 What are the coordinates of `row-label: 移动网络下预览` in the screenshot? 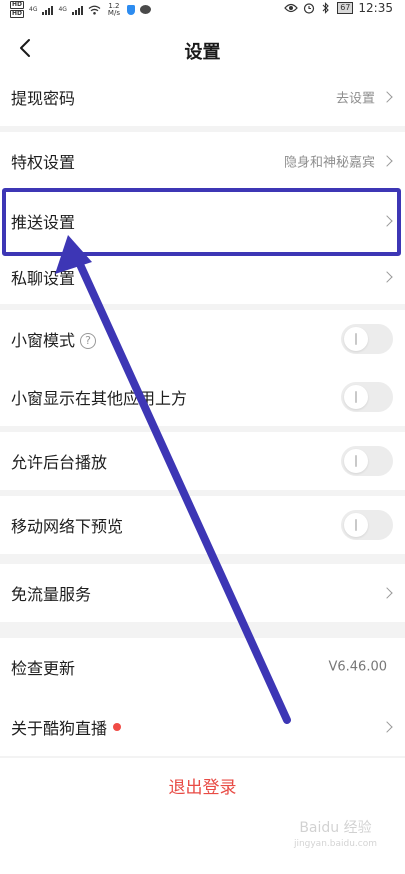 It's located at (67, 526).